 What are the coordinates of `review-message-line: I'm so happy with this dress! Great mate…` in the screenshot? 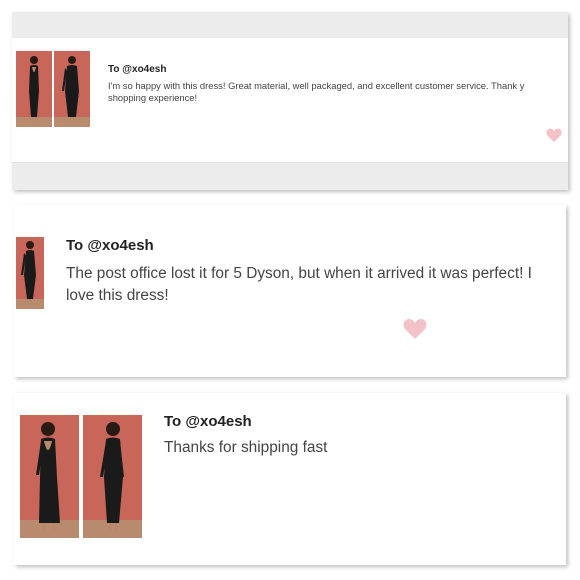 It's located at (316, 85).